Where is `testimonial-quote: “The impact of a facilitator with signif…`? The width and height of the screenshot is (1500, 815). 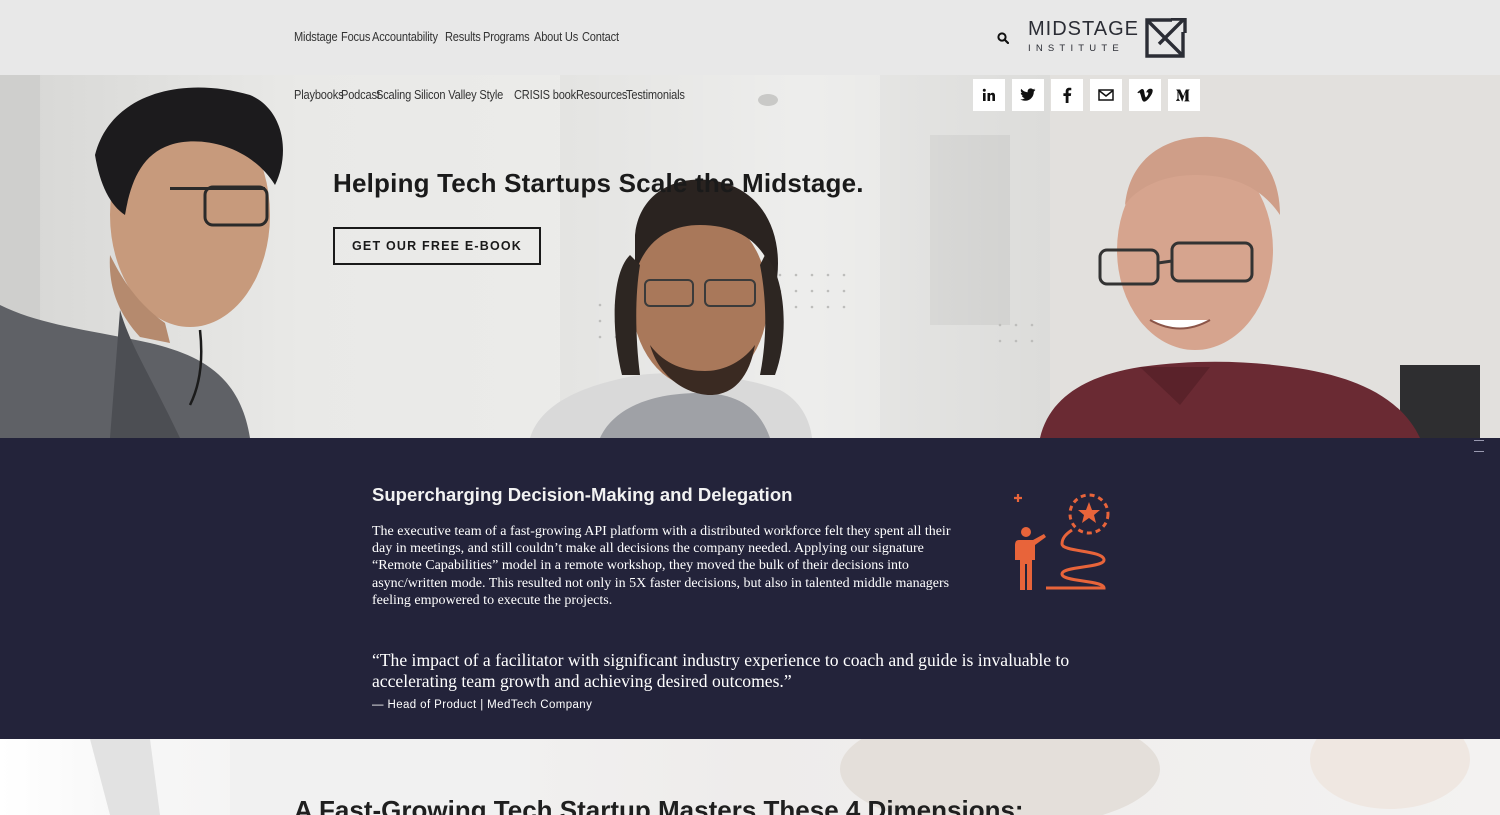 testimonial-quote: “The impact of a facilitator with signif… is located at coordinates (721, 670).